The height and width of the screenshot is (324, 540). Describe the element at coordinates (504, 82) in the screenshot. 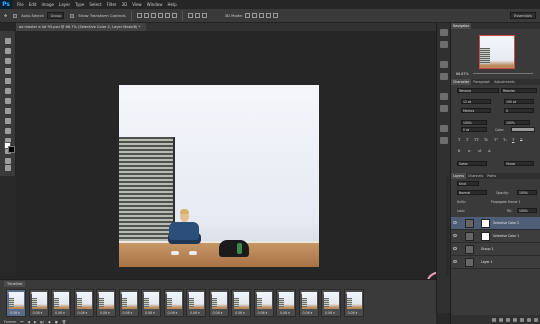

I see `tab-adjustments: Adjustments` at that location.